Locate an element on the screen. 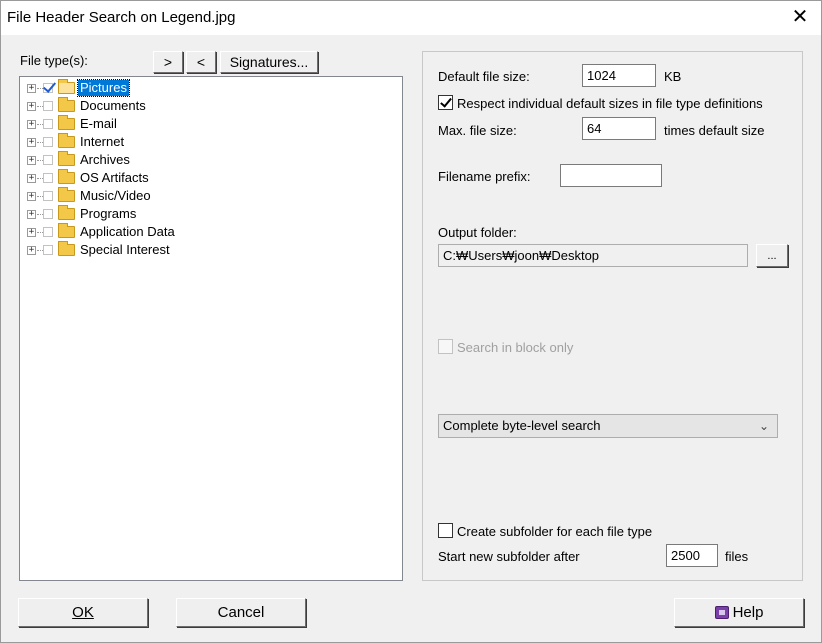 The image size is (822, 643). tree-item-label: Documents is located at coordinates (113, 105).